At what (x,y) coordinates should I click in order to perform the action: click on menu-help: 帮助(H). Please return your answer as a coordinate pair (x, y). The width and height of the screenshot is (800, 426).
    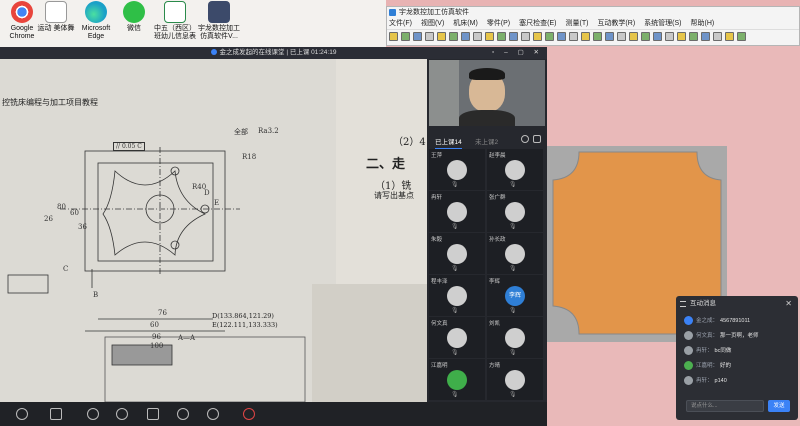
    Looking at the image, I should click on (703, 23).